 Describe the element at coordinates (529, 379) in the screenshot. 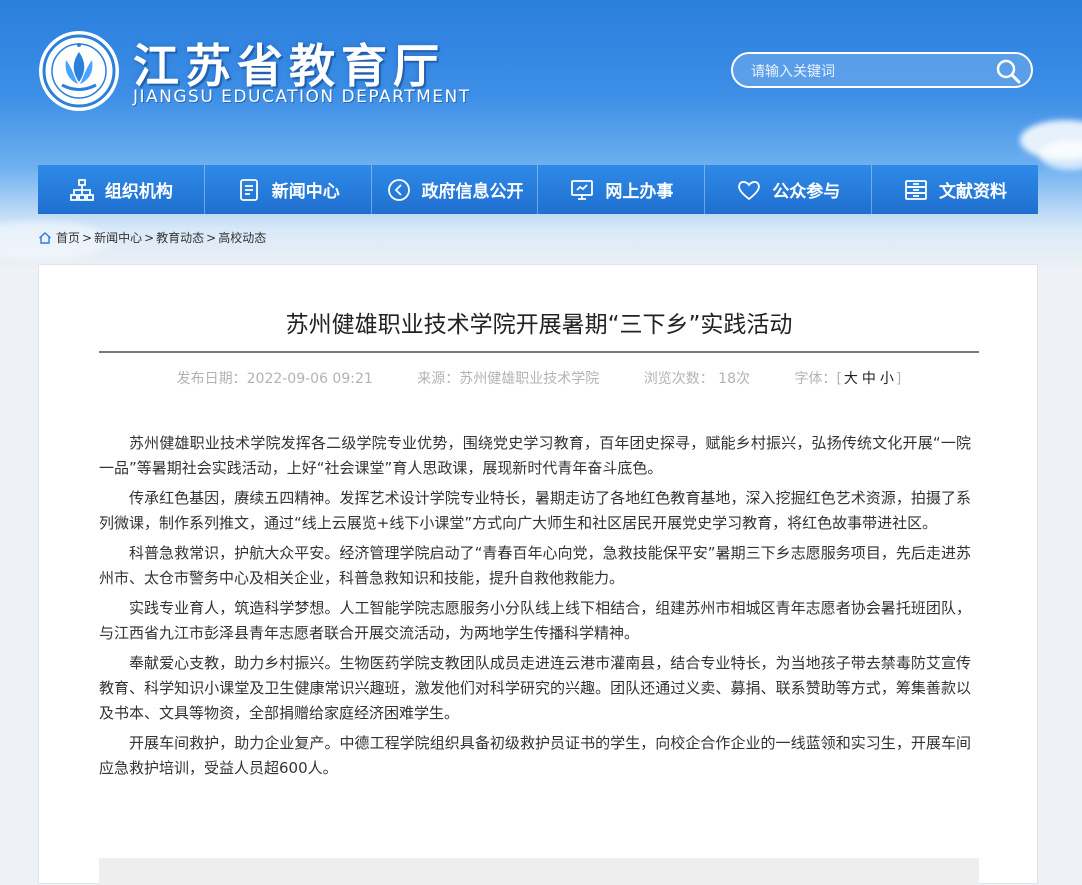

I see `source-value: 苏州健雄职业技术学院` at that location.